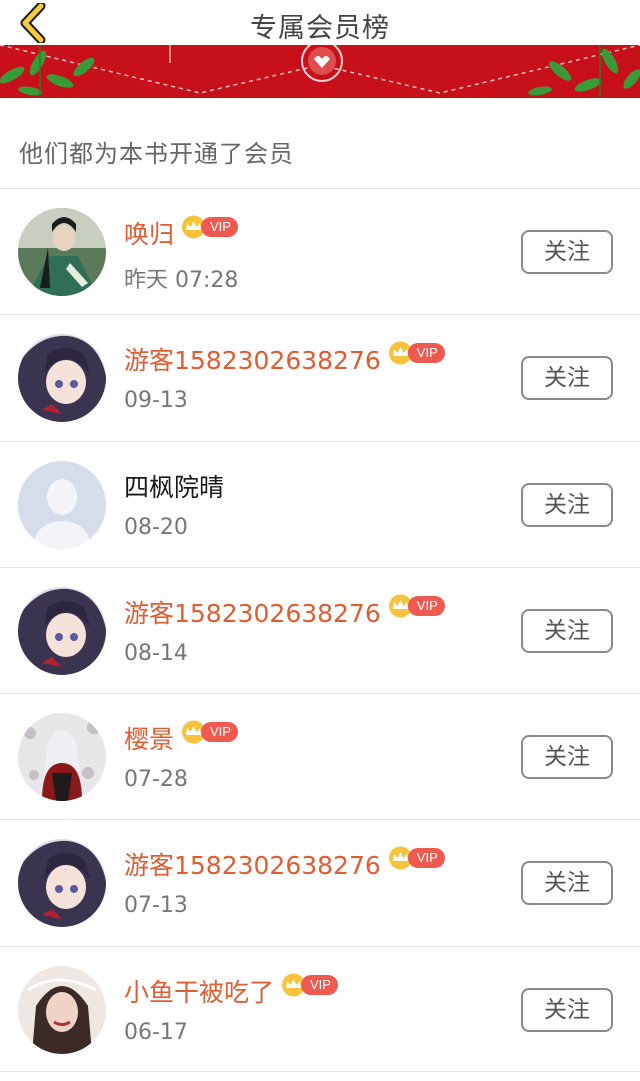 The image size is (640, 1081). Describe the element at coordinates (320, 377) in the screenshot. I see `list-item: 游客1582302638276 VIP 09-13 关注` at that location.